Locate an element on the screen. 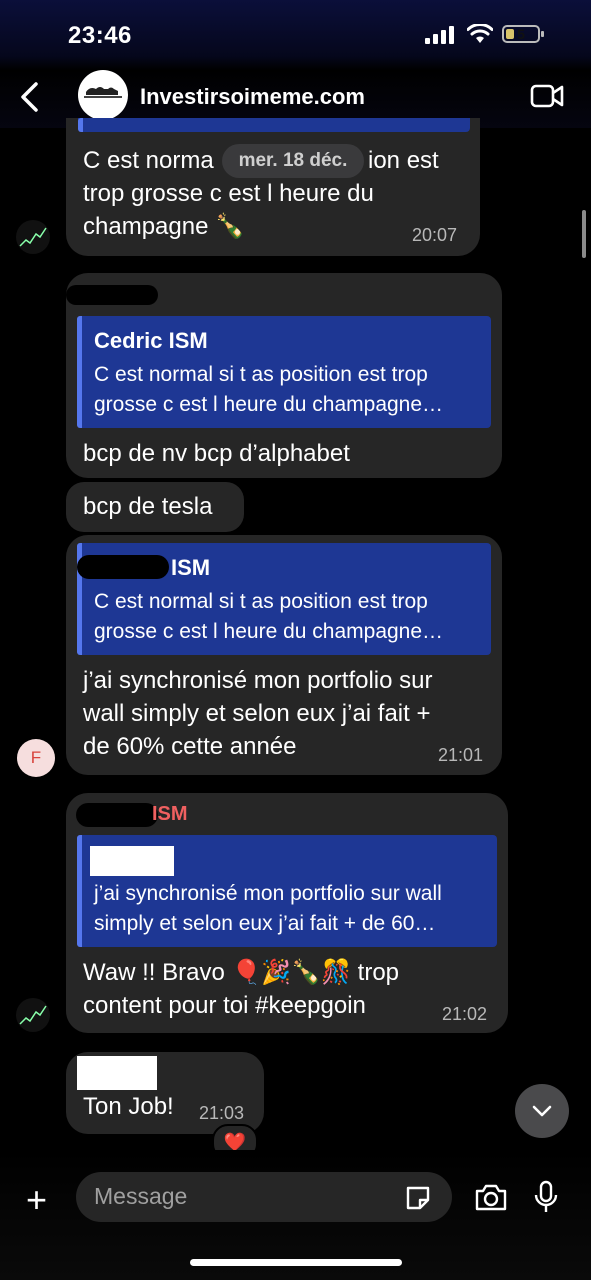 The height and width of the screenshot is (1280, 591). channel-title: Investirsoimeme.com is located at coordinates (252, 97).